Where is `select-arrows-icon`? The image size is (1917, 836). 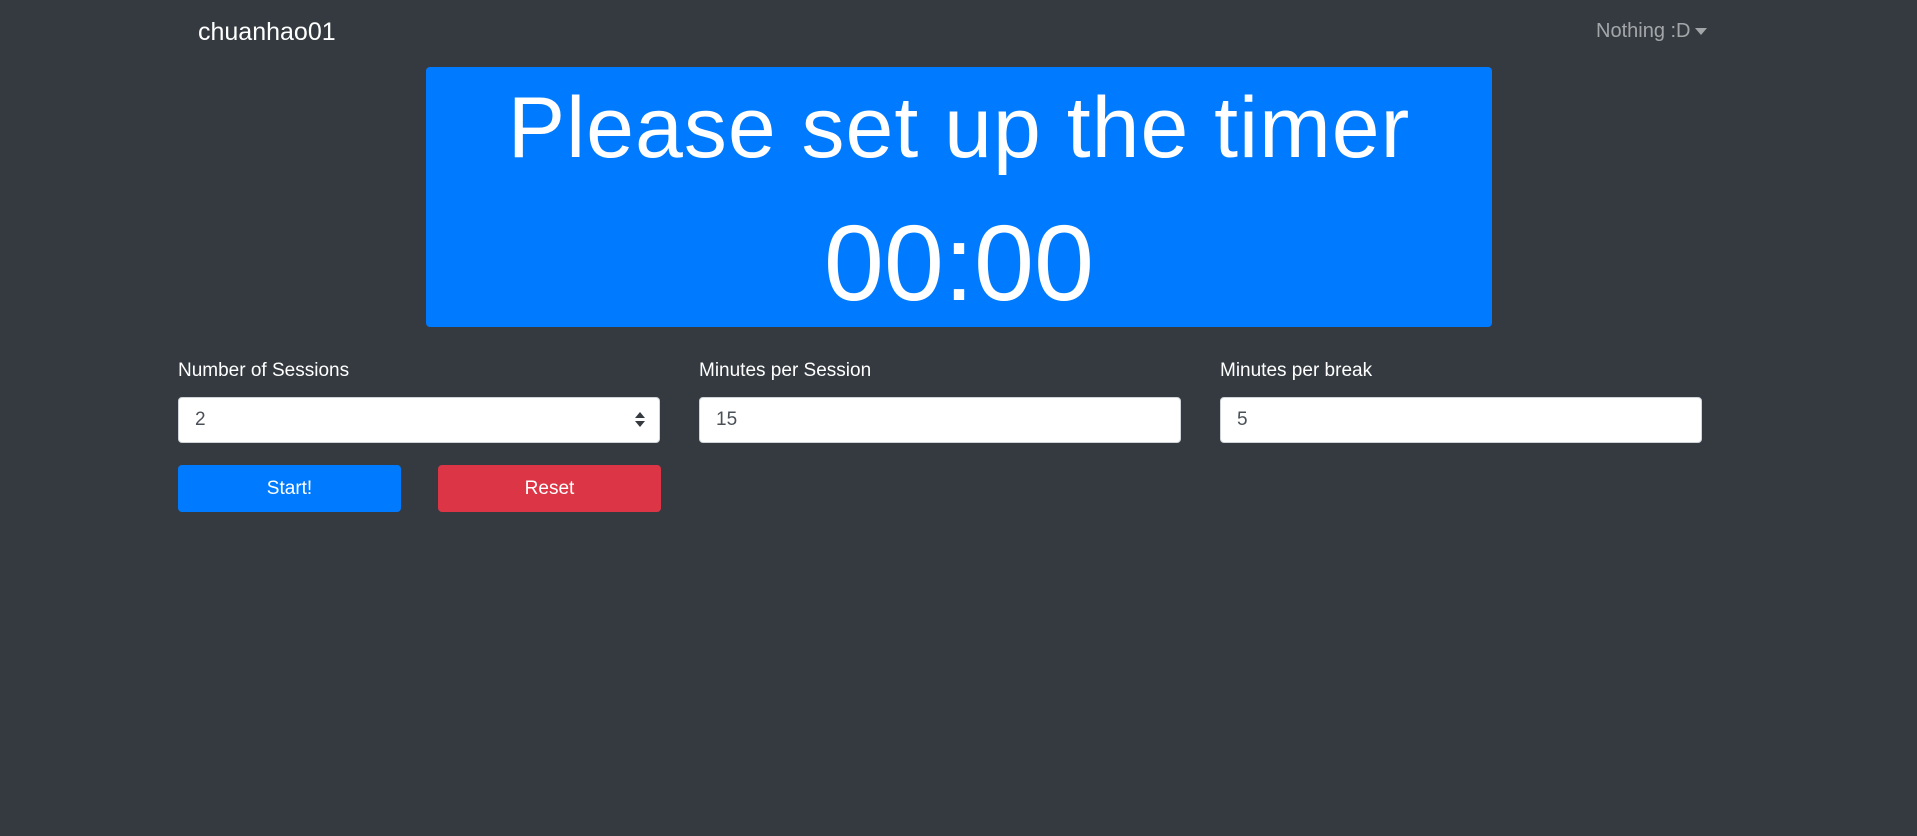 select-arrows-icon is located at coordinates (640, 420).